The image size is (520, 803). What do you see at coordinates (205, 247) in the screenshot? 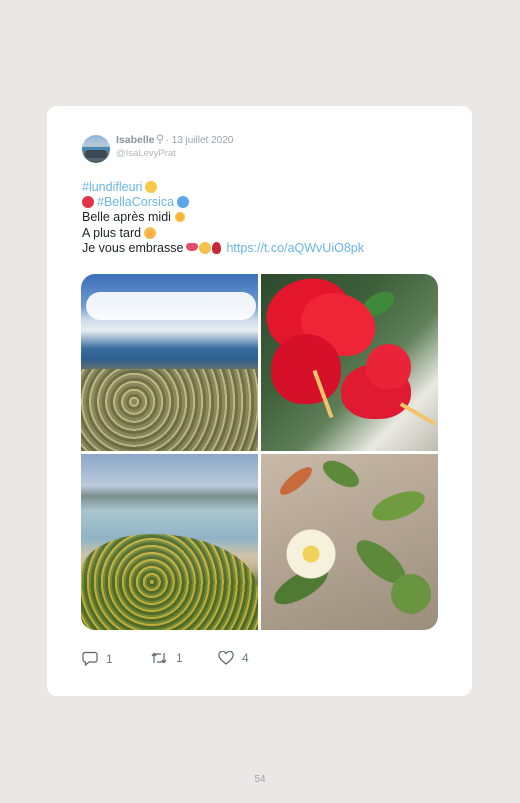
I see `kiss-icon` at bounding box center [205, 247].